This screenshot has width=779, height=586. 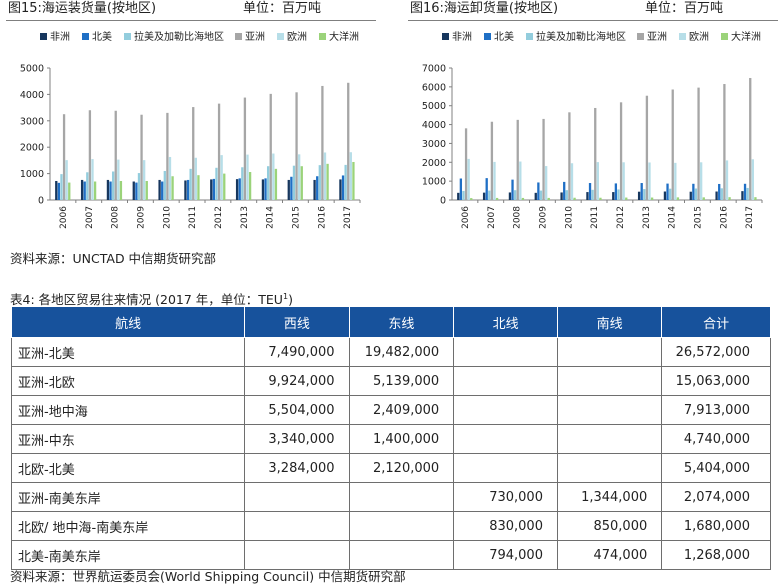 I want to click on legend-label: 北美, so click(x=504, y=37).